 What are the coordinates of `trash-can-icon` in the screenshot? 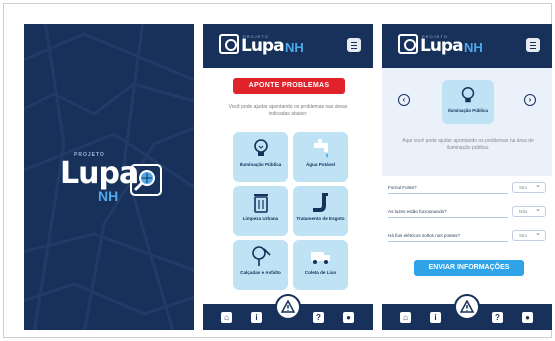 It's located at (260, 203).